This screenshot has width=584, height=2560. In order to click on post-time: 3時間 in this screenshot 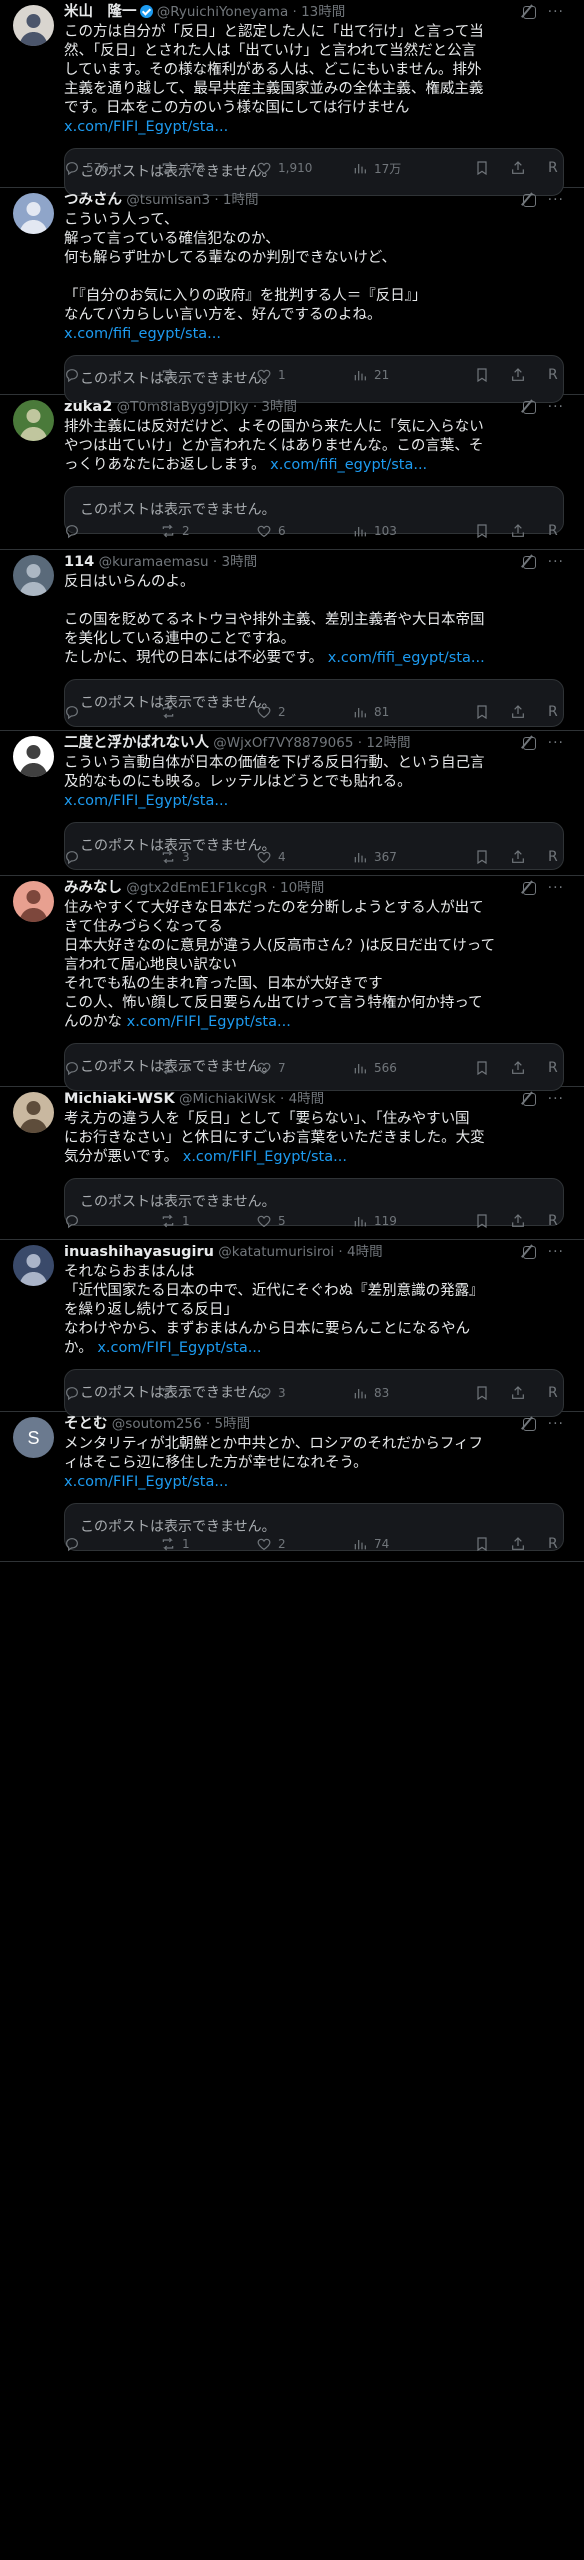, I will do `click(239, 562)`.